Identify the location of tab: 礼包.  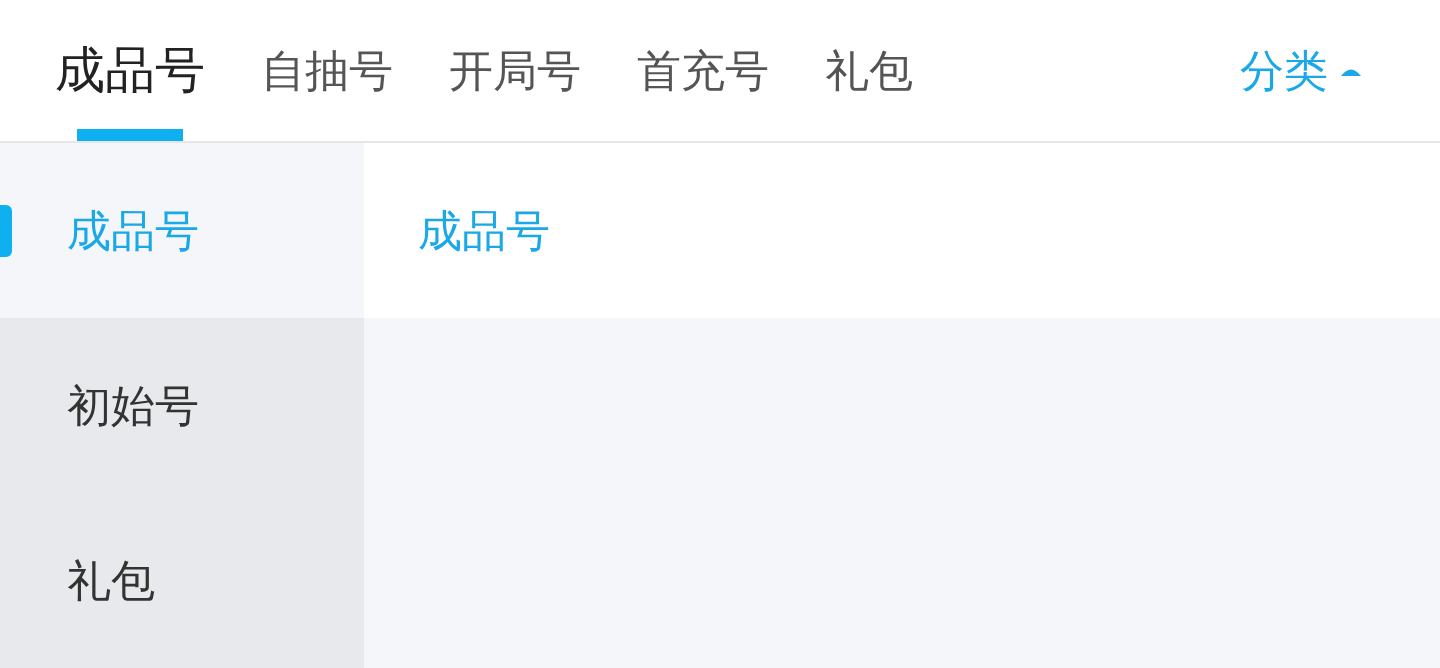
(869, 70).